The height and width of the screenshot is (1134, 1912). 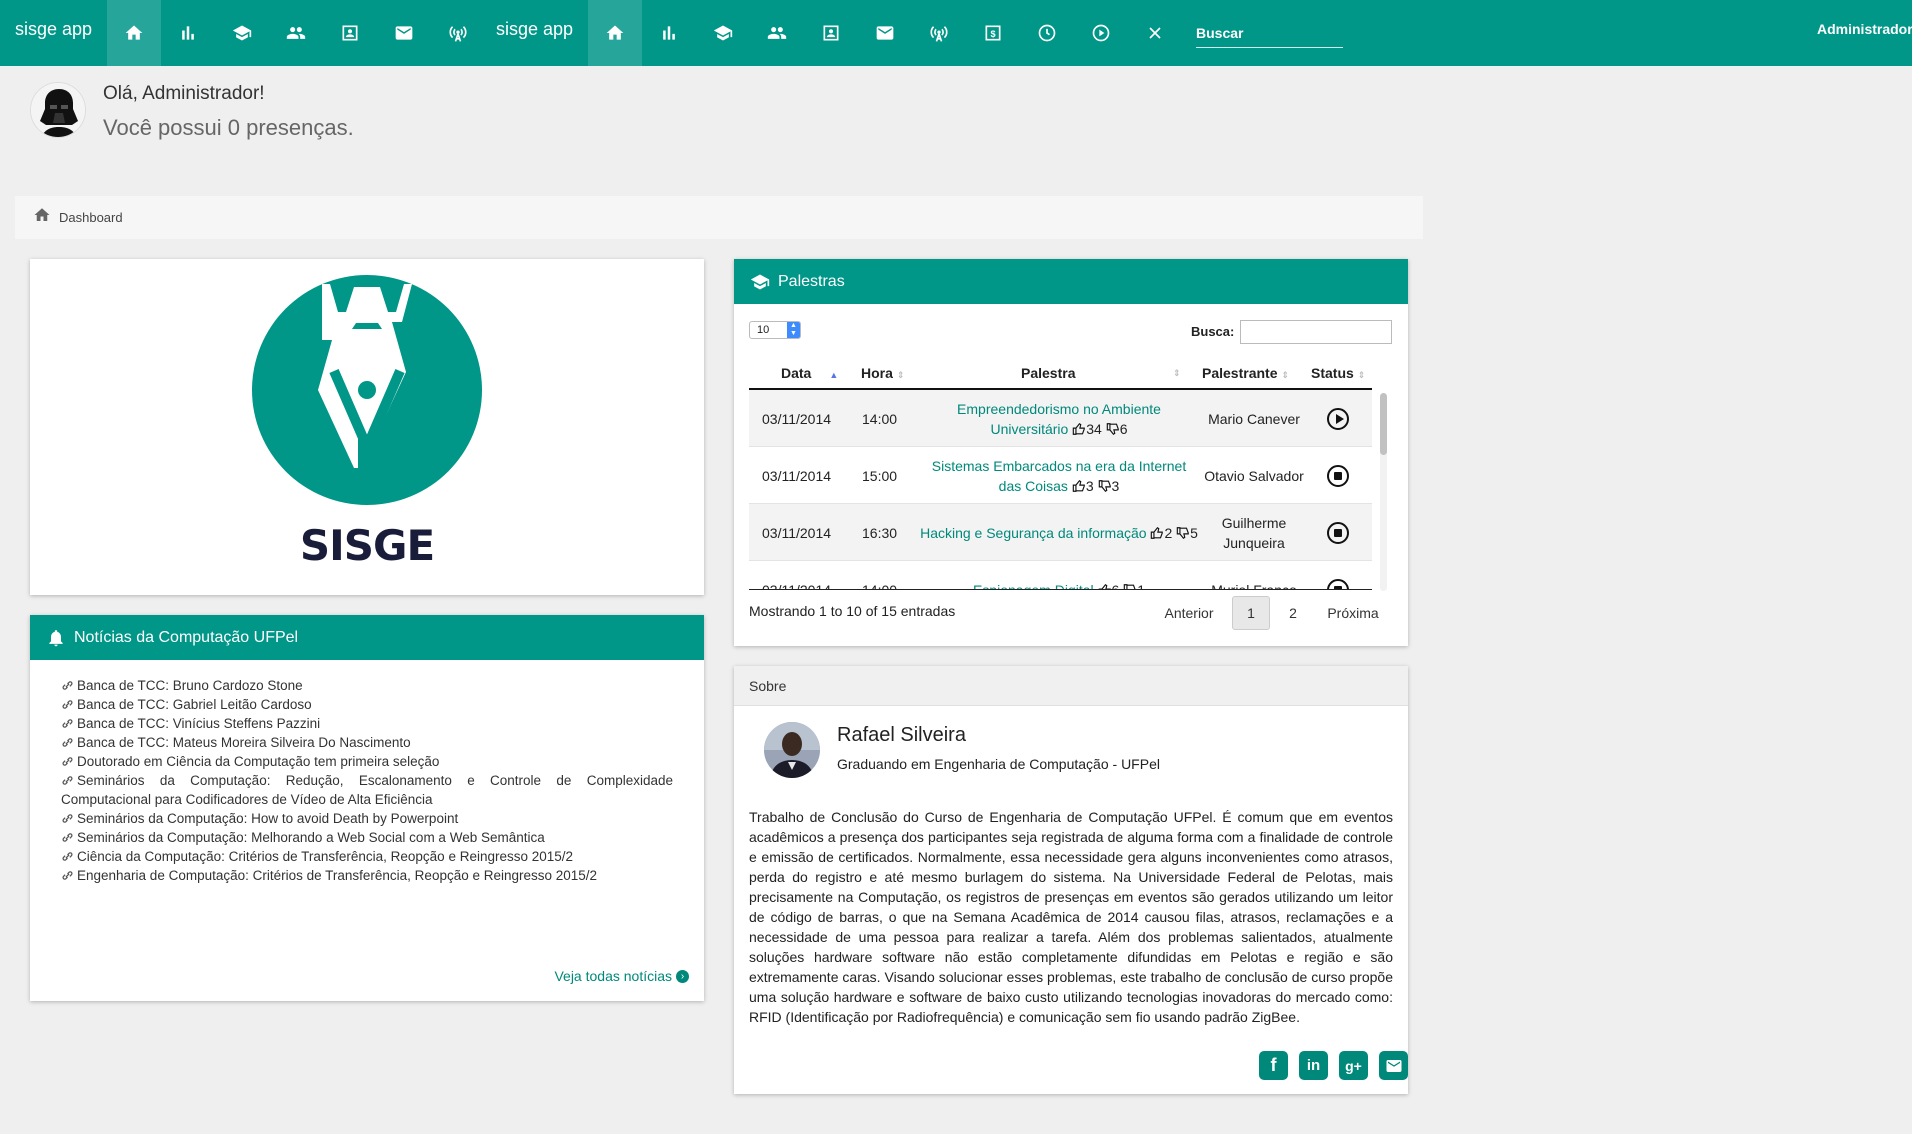 What do you see at coordinates (53, 29) in the screenshot?
I see `brand-link: sisge app` at bounding box center [53, 29].